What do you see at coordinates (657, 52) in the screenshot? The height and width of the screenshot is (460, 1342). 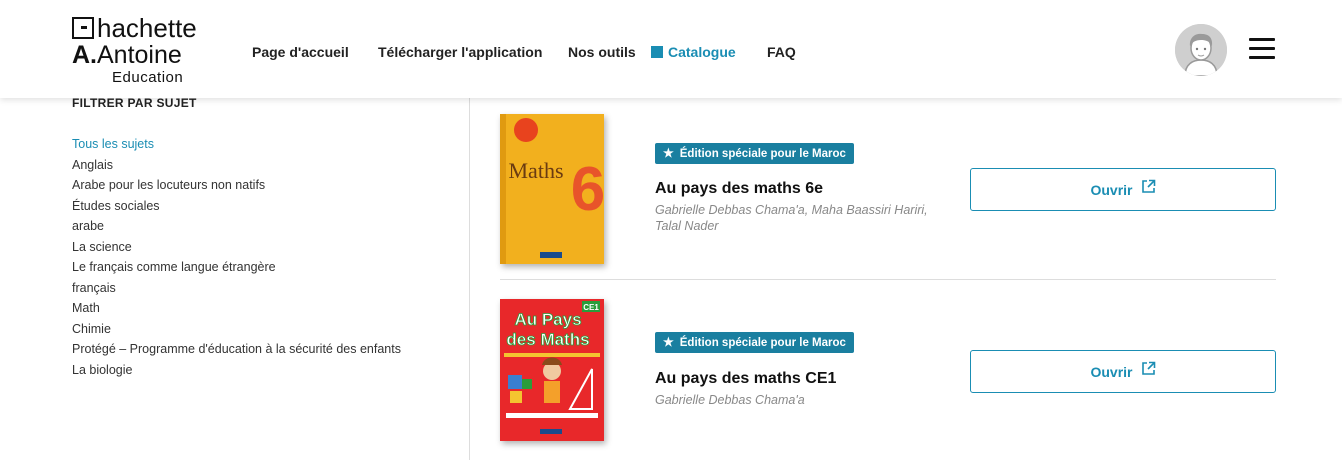 I see `active-indicator-icon` at bounding box center [657, 52].